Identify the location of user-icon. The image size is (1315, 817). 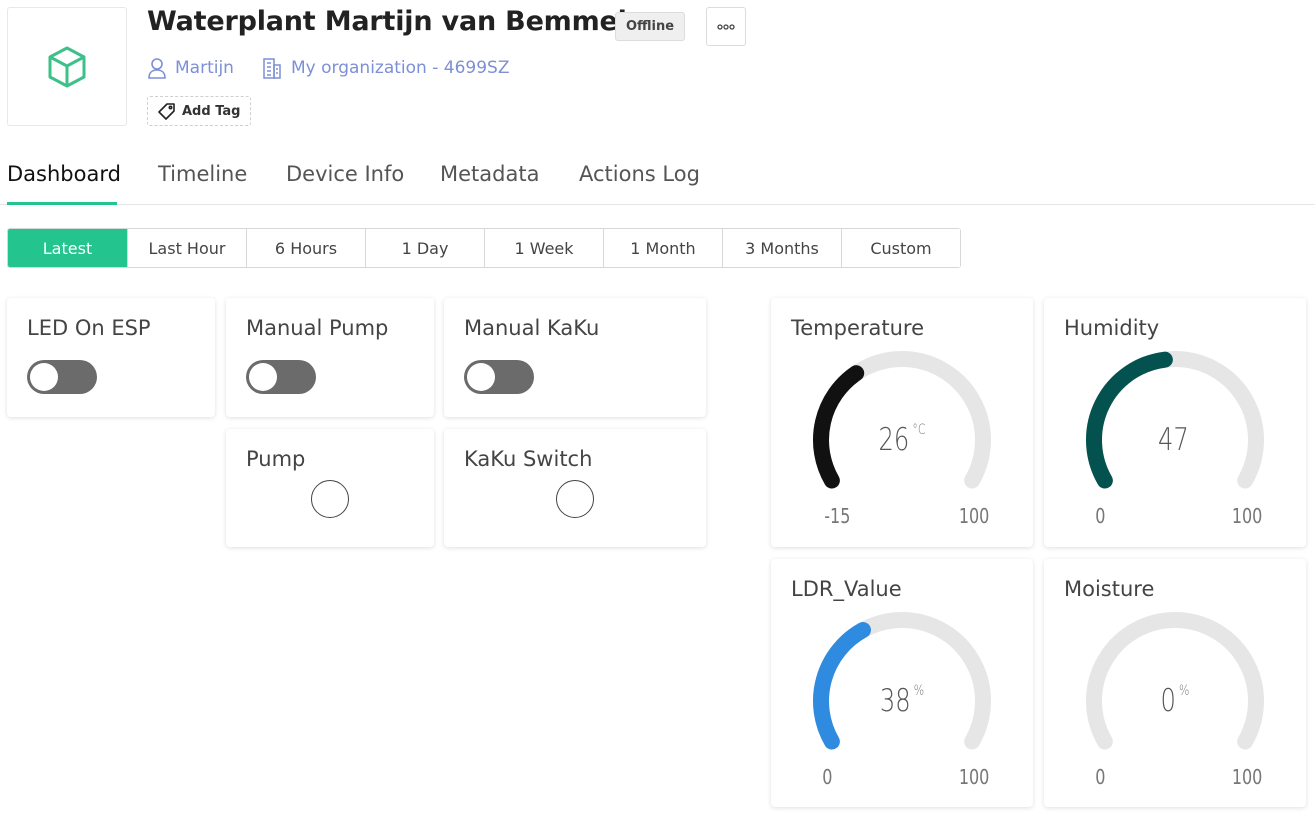
(157, 68).